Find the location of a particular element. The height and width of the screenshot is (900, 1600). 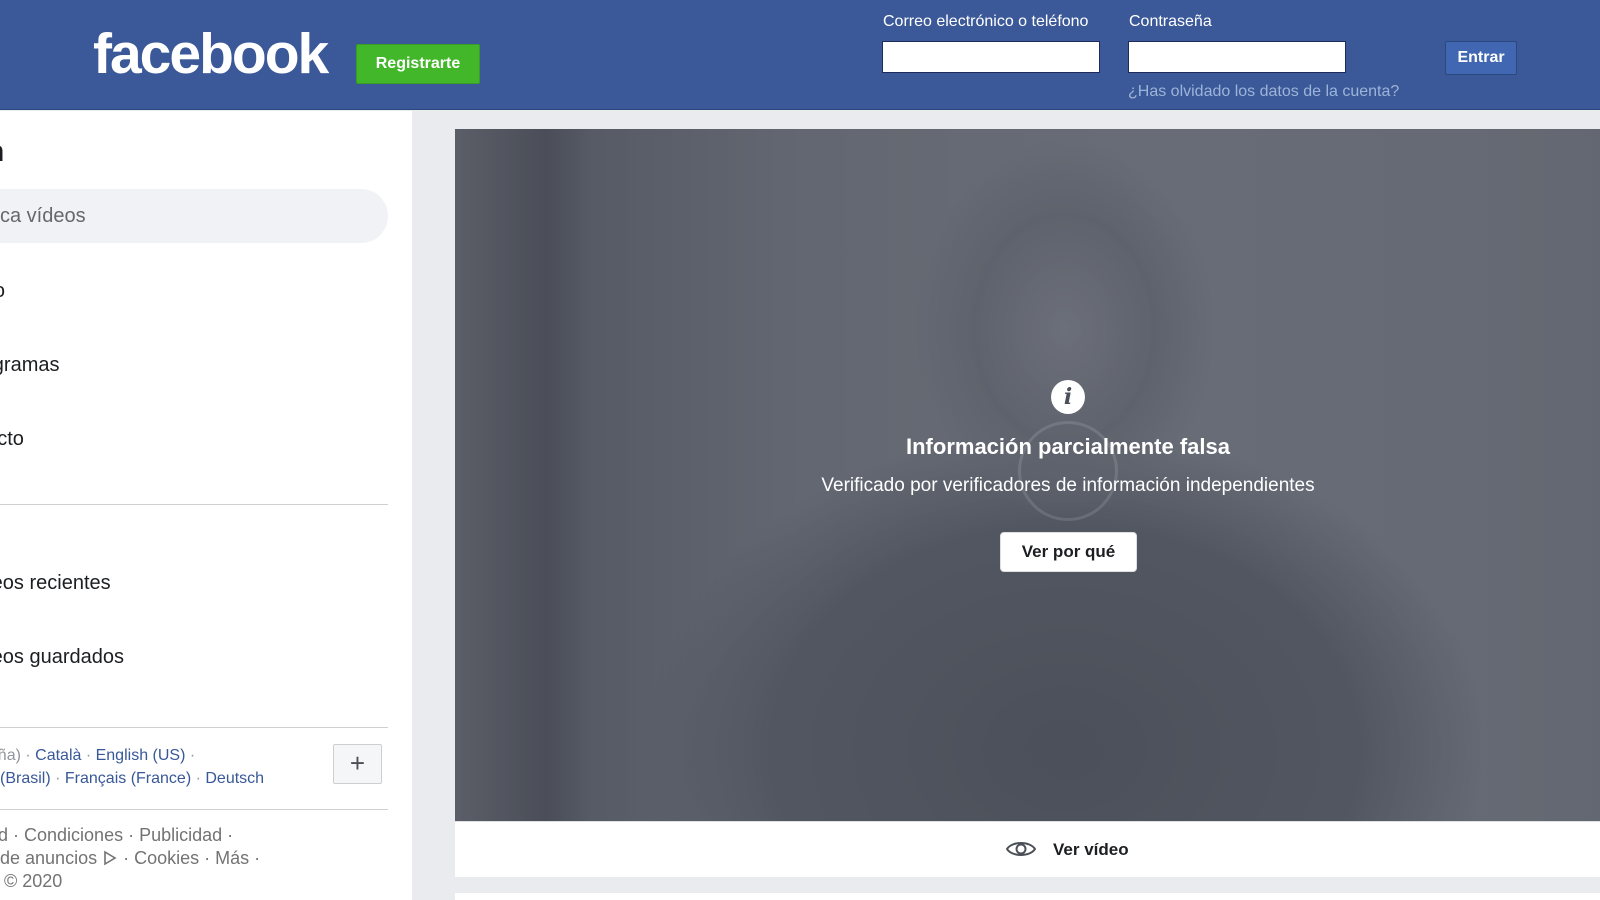

language-link: Français (France) is located at coordinates (128, 778).